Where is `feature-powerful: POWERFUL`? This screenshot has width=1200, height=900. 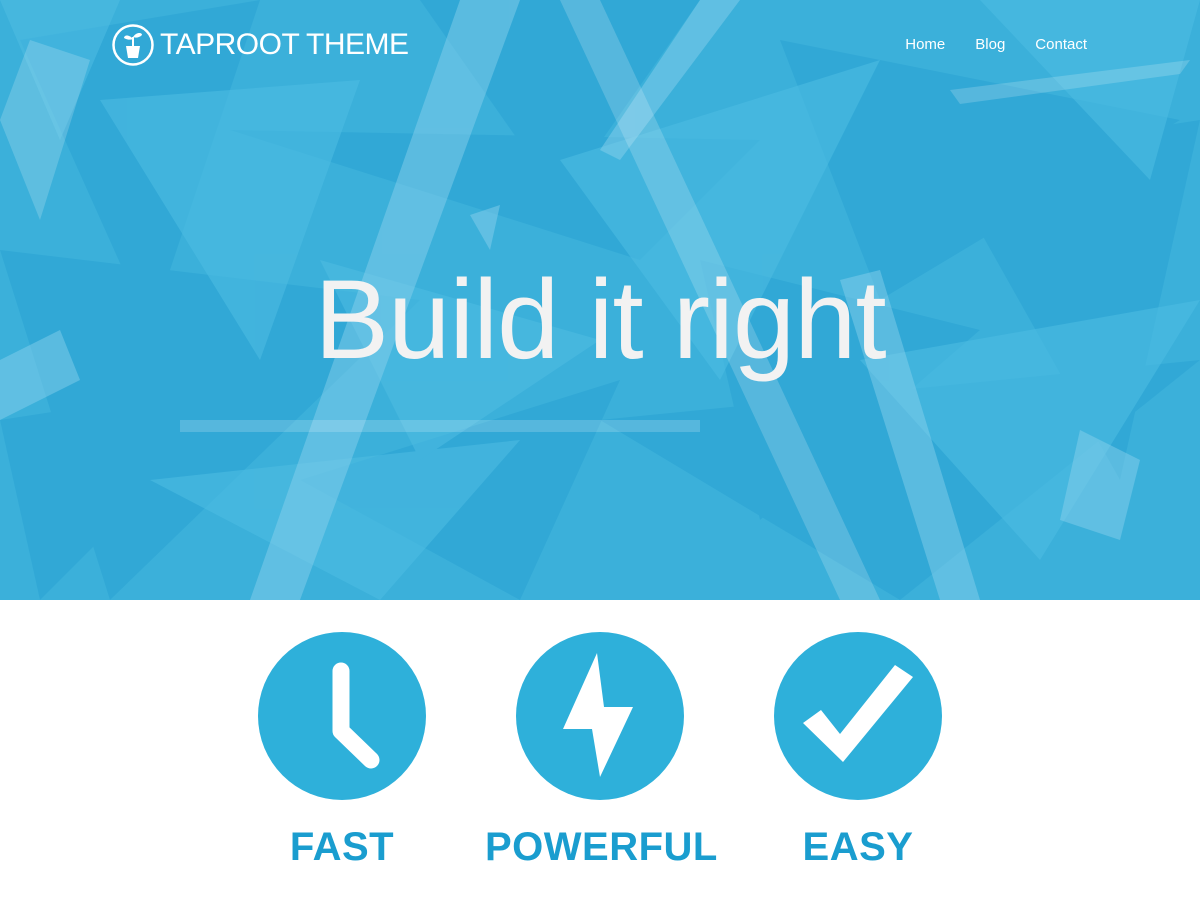 feature-powerful: POWERFUL is located at coordinates (601, 750).